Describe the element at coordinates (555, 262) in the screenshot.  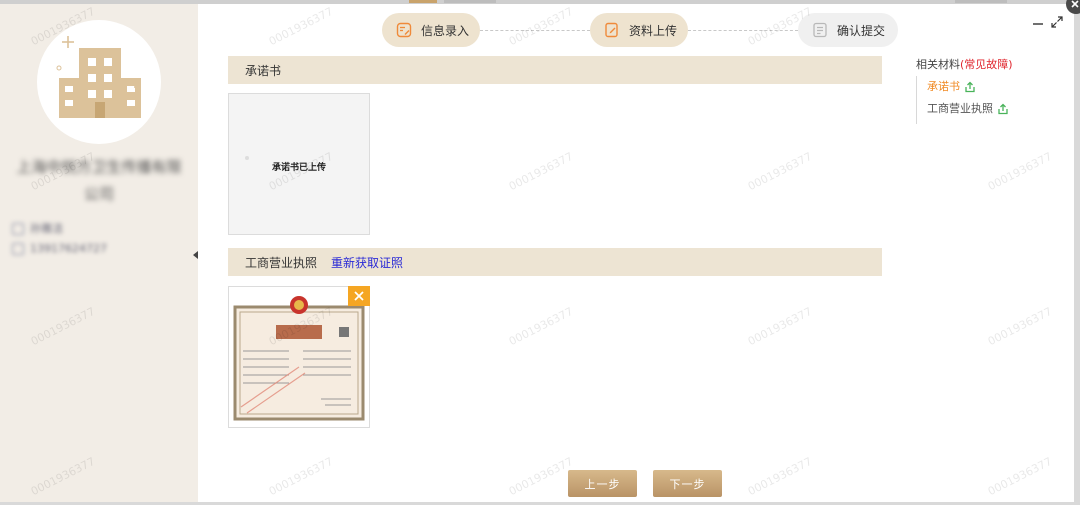
I see `section-header-license: 工商营业执照 重新获取证照` at that location.